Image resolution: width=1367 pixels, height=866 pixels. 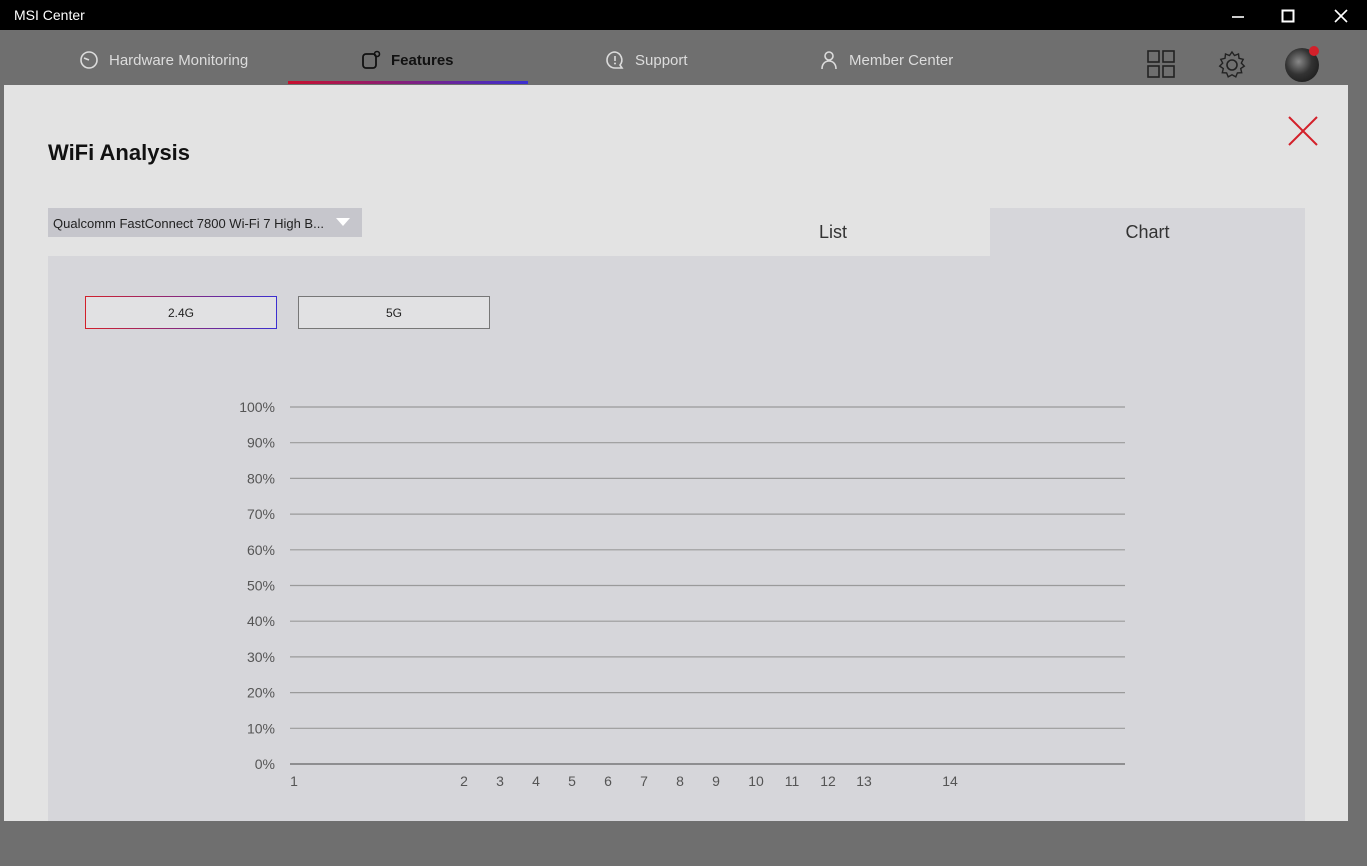 I want to click on tab-hardware-monitoring: Hardware Monitoring, so click(x=163, y=60).